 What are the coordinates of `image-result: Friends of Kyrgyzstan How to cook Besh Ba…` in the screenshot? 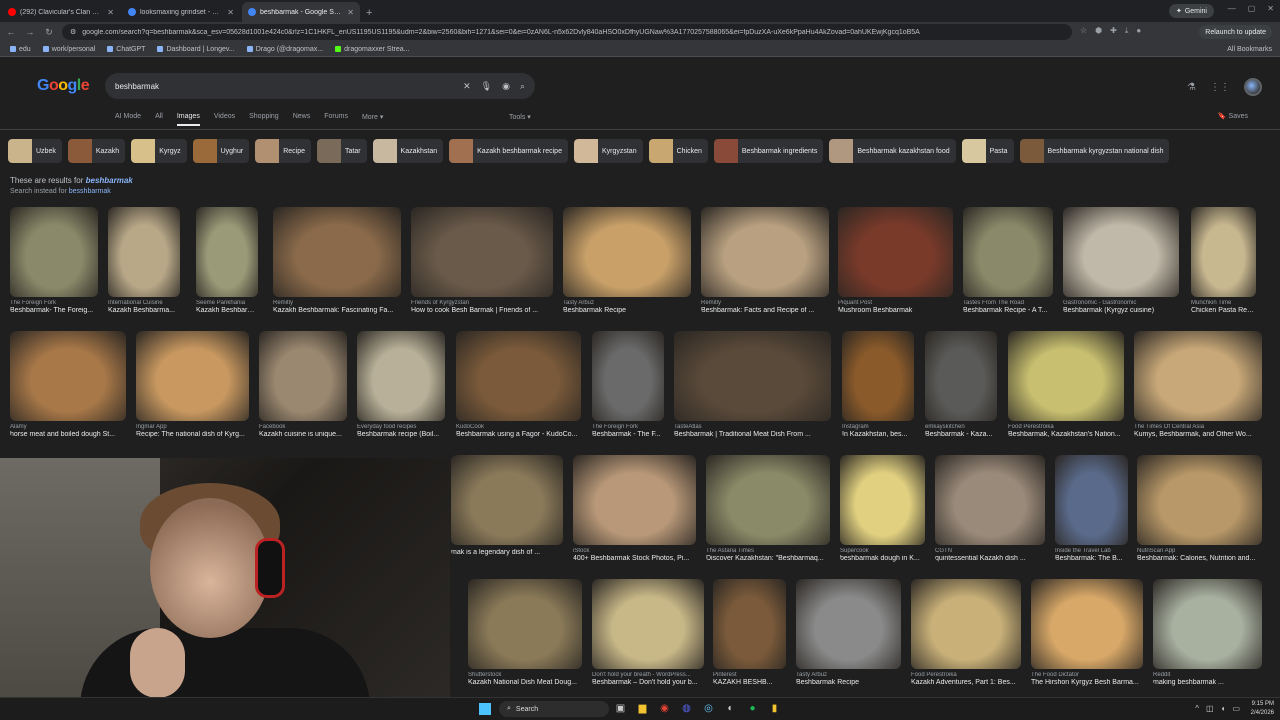 It's located at (482, 260).